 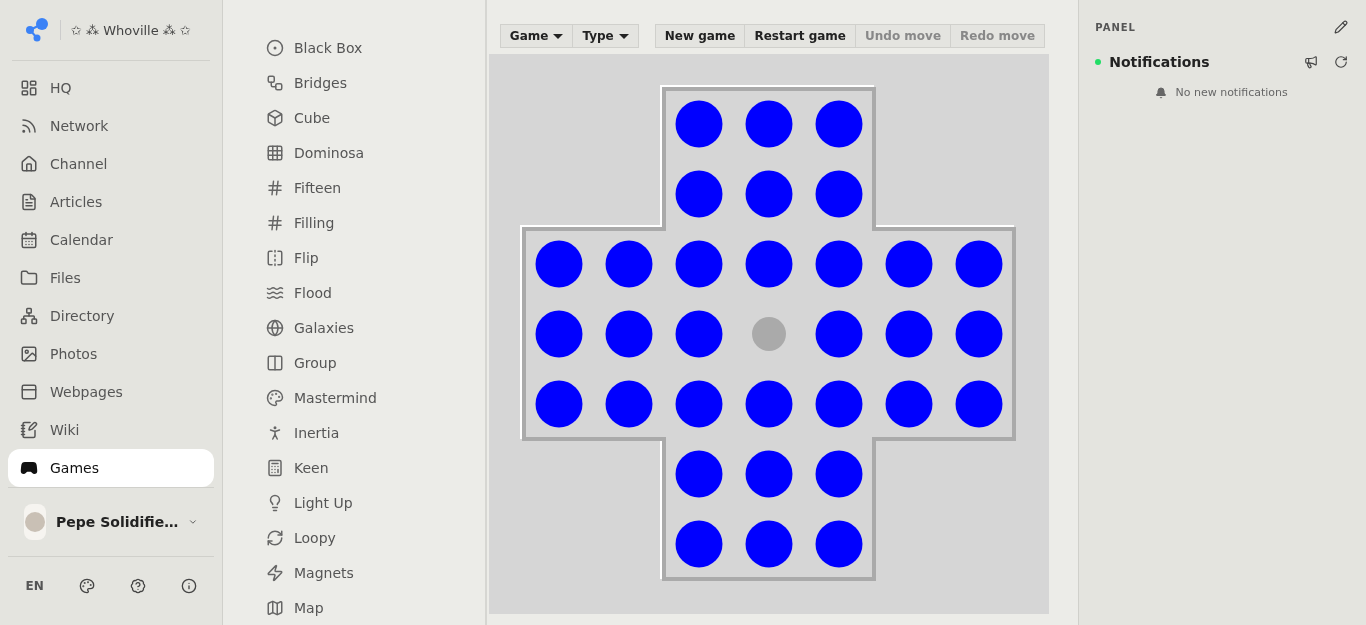 I want to click on nav-item: Games, so click(x=111, y=468).